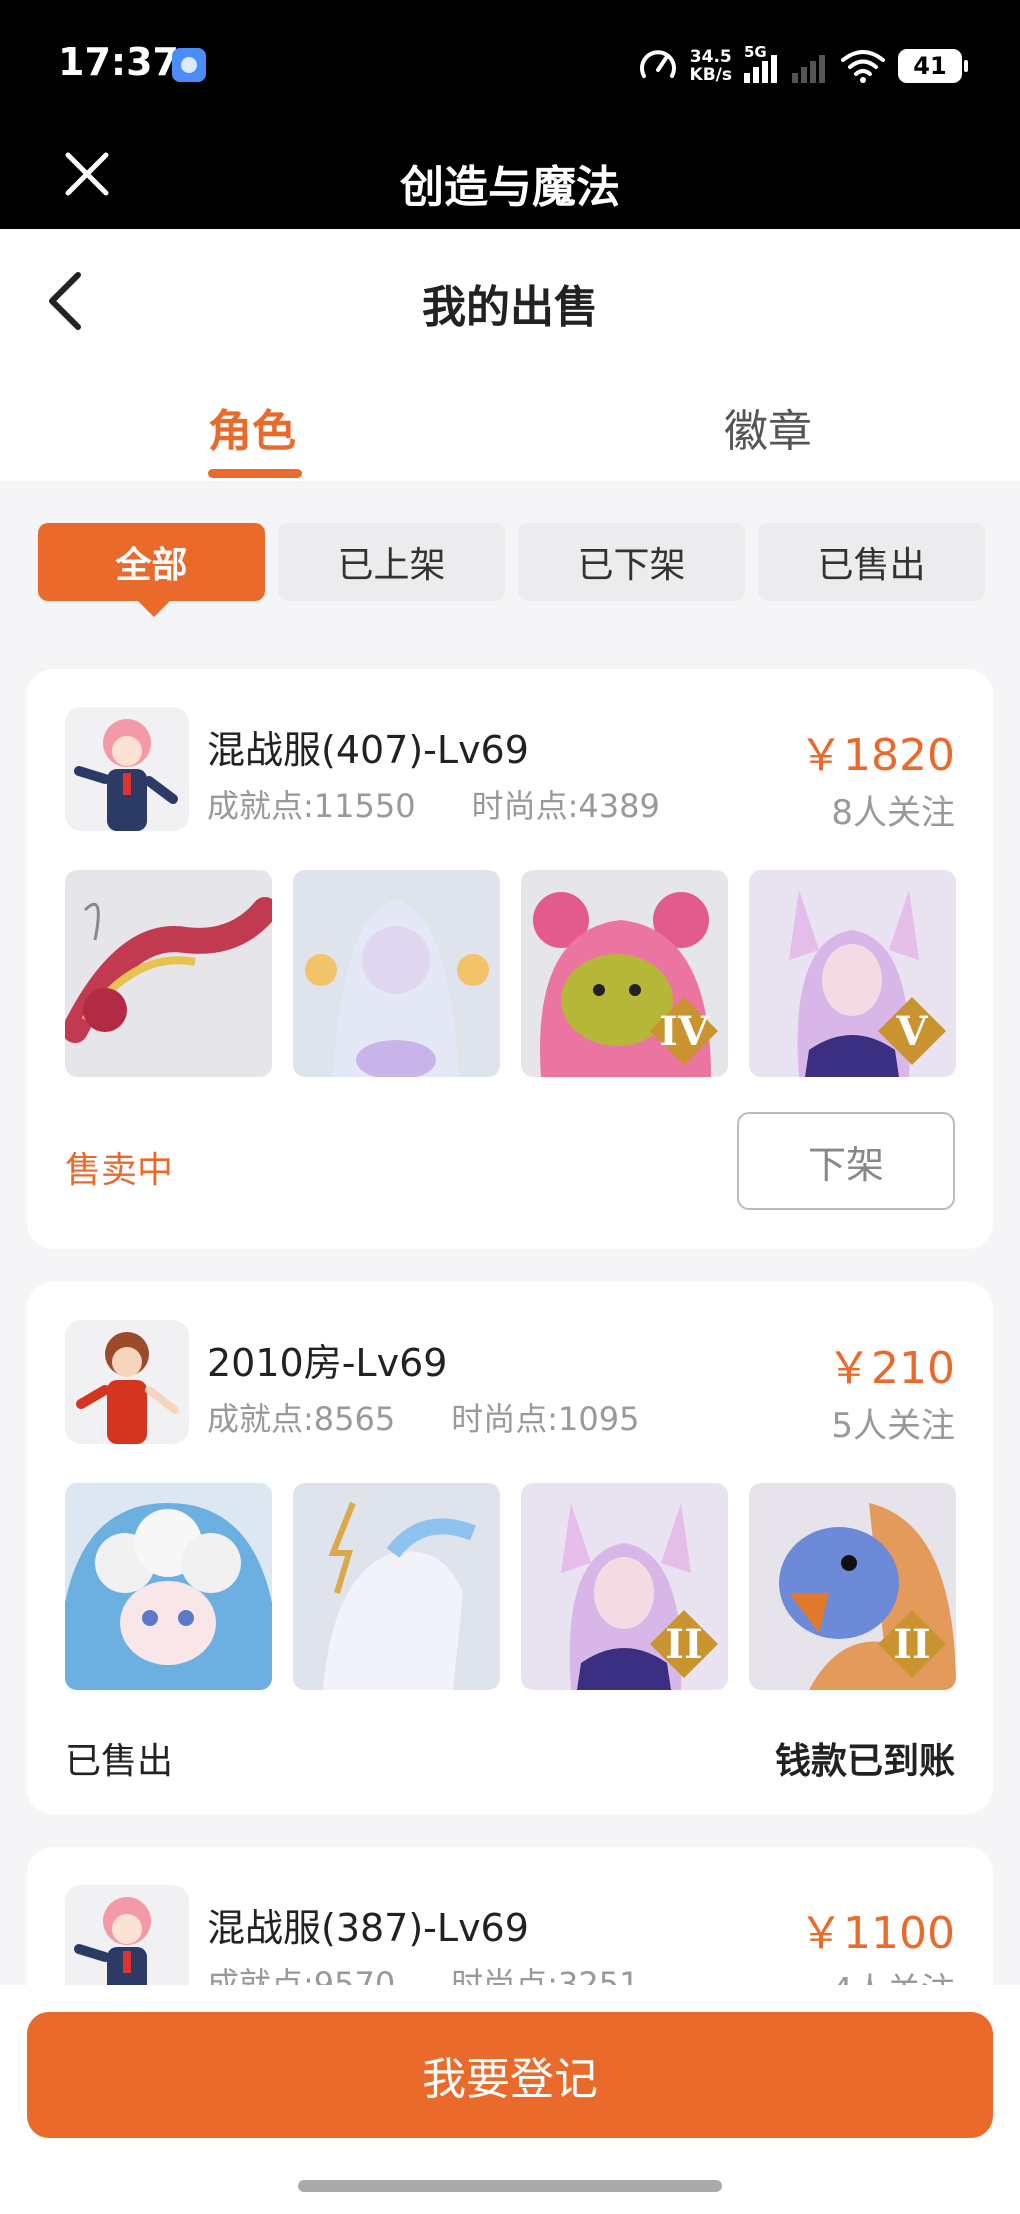 Image resolution: width=1020 pixels, height=2214 pixels. Describe the element at coordinates (126, 775) in the screenshot. I see `girl-character-icon` at that location.